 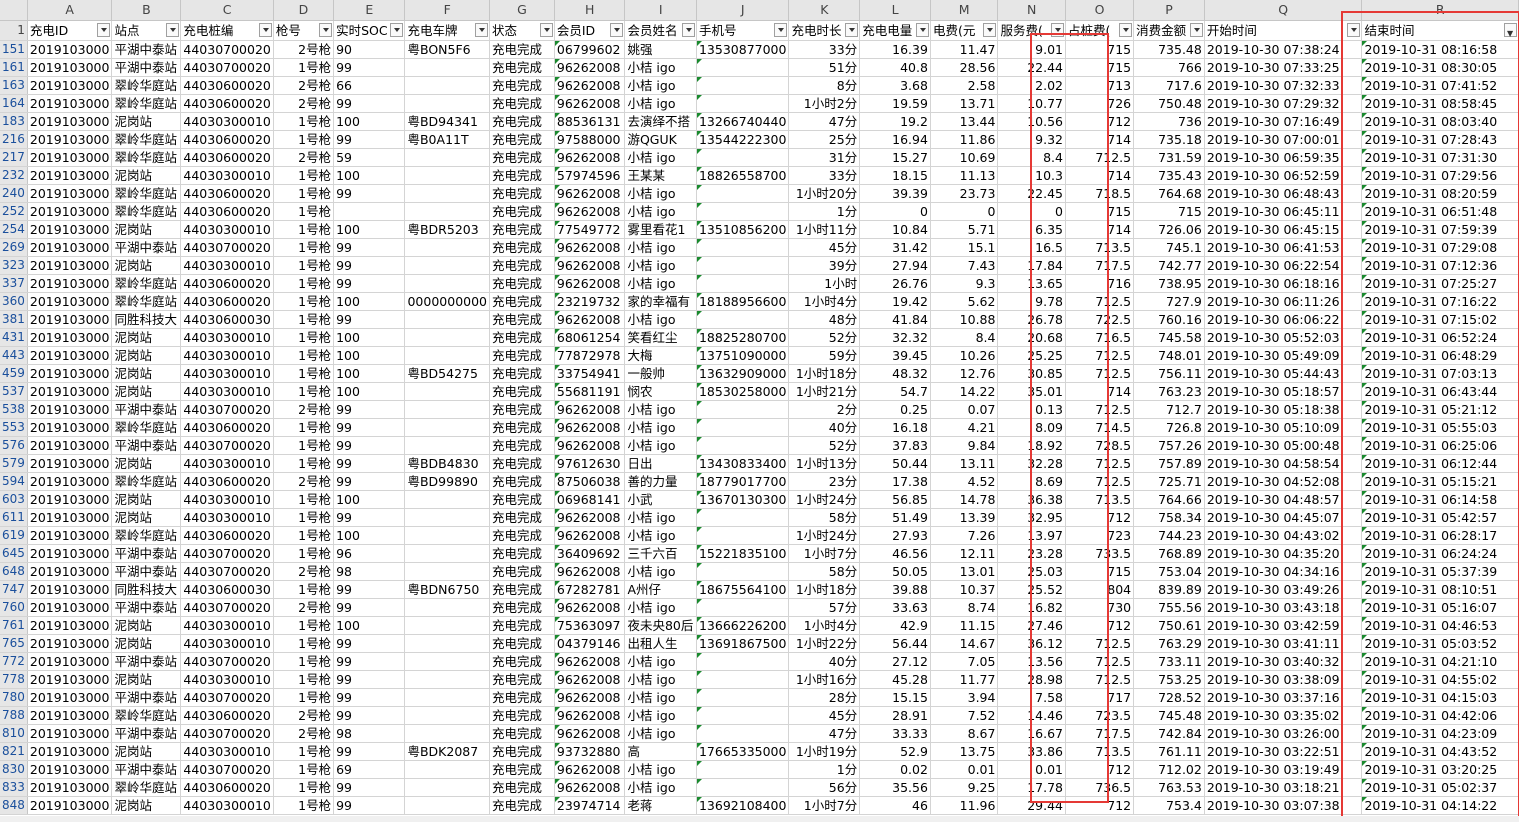 I want to click on table-cell: 715, so click(x=1100, y=67).